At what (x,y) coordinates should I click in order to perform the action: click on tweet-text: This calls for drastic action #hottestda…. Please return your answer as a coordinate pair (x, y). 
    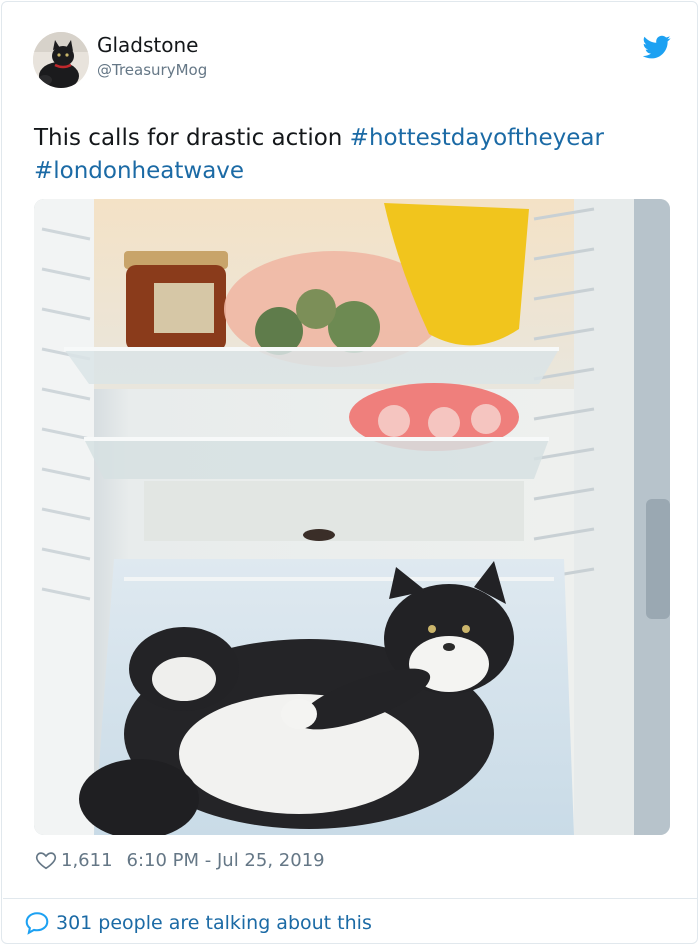
    Looking at the image, I should click on (354, 155).